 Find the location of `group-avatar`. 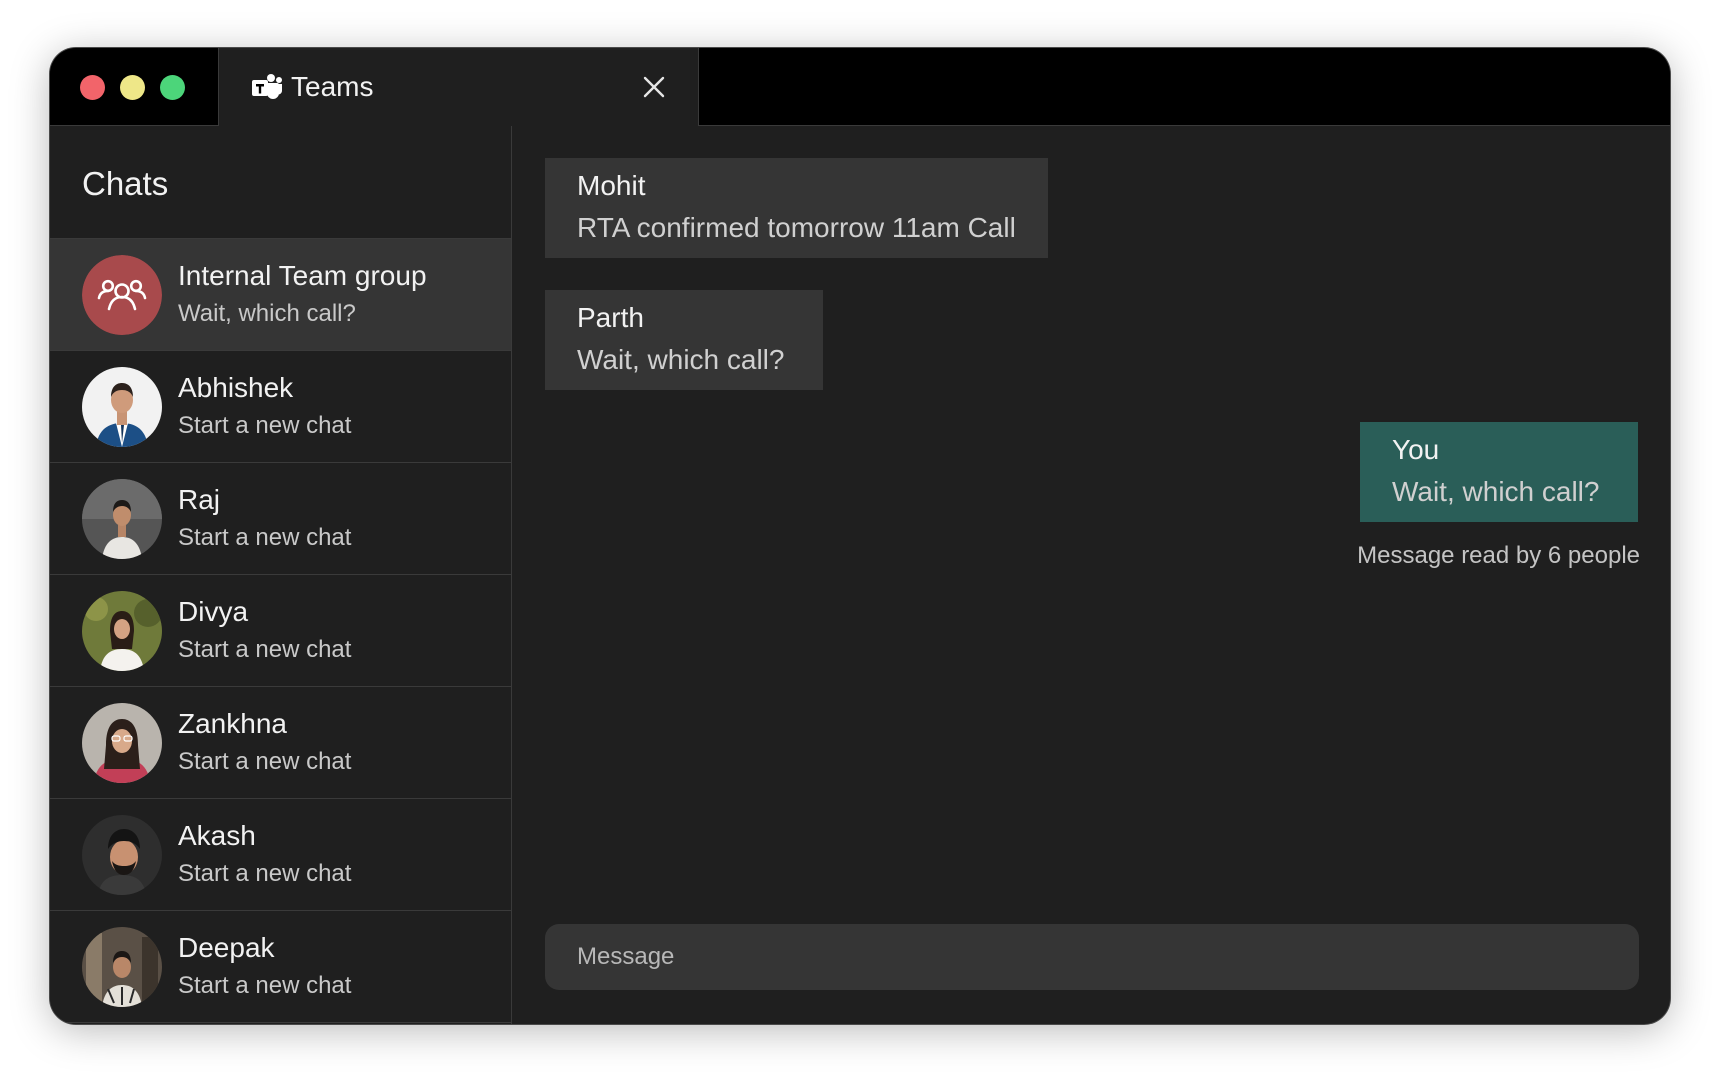

group-avatar is located at coordinates (122, 295).